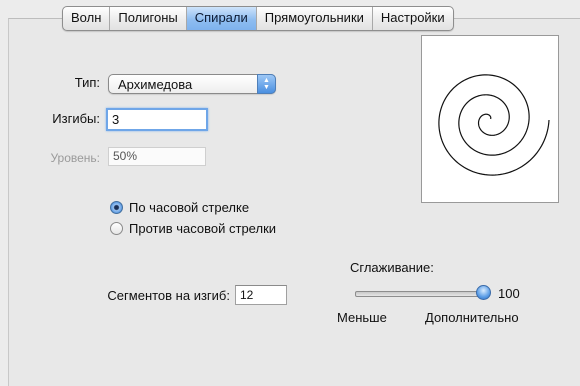 This screenshot has width=580, height=386. What do you see at coordinates (472, 317) in the screenshot?
I see `smoothing-max-label: Дополнительно` at bounding box center [472, 317].